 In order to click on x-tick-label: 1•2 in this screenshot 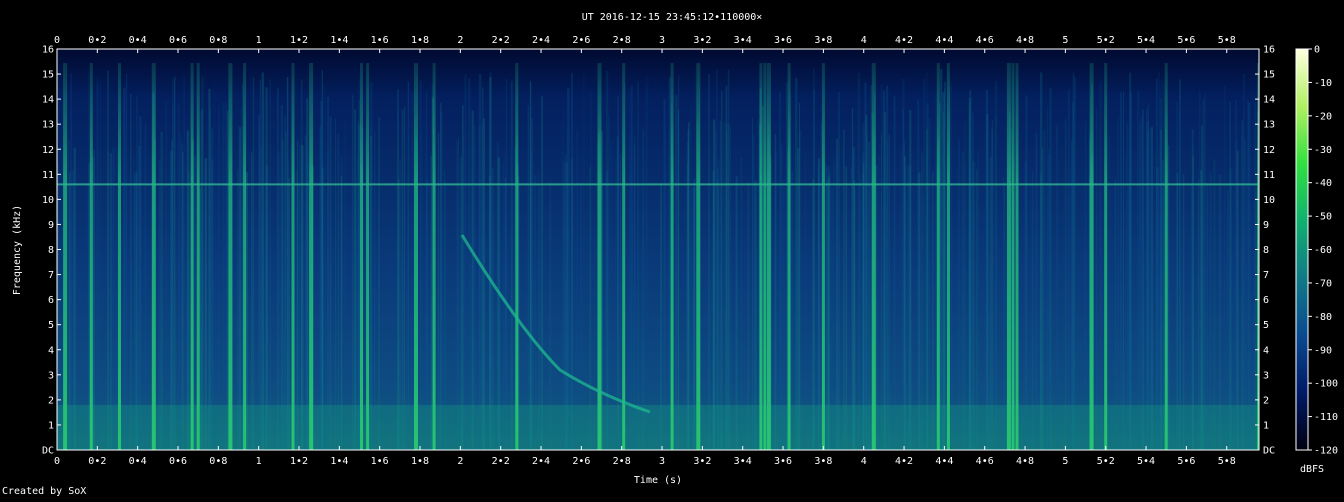, I will do `click(299, 461)`.